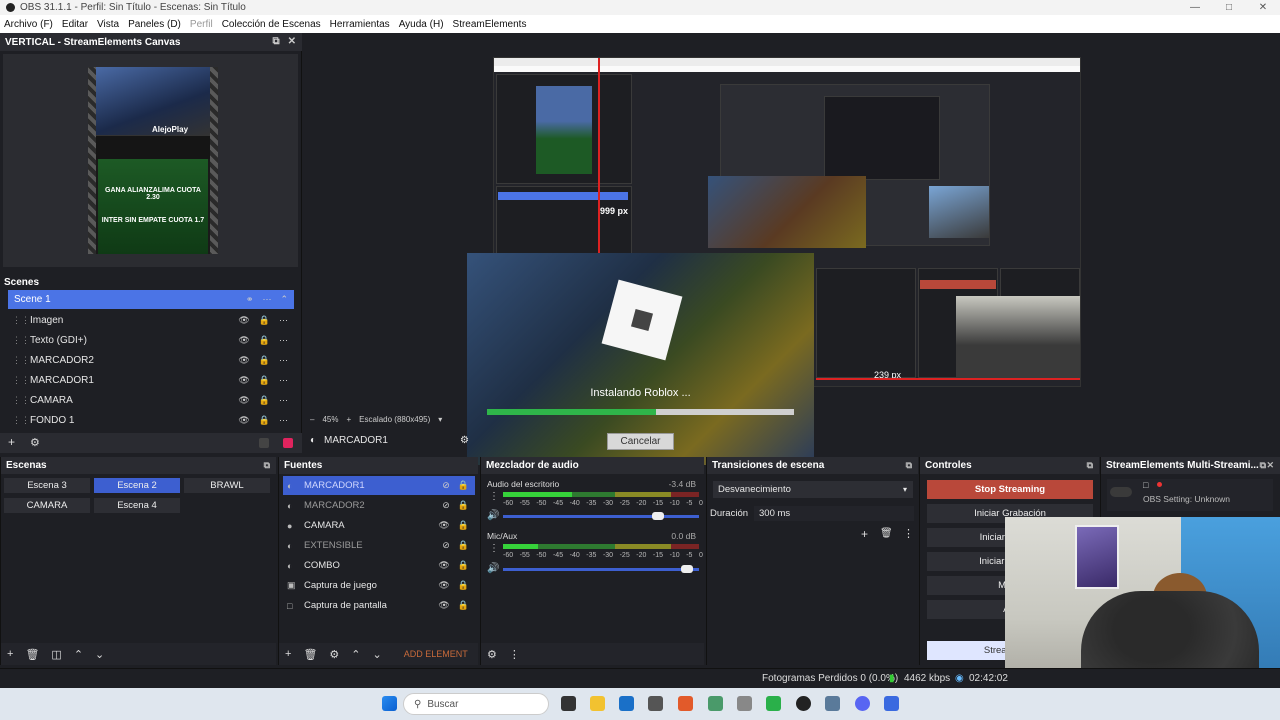 The height and width of the screenshot is (720, 1280). I want to click on scaling-label: Escalado (880x495), so click(394, 419).